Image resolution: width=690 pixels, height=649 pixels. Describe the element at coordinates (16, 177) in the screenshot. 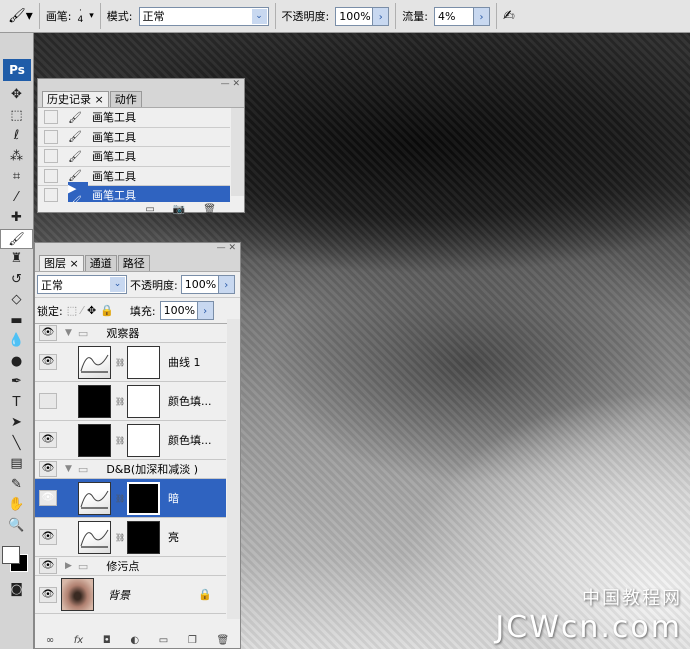

I see `crop-tool-icon: ⌗` at that location.